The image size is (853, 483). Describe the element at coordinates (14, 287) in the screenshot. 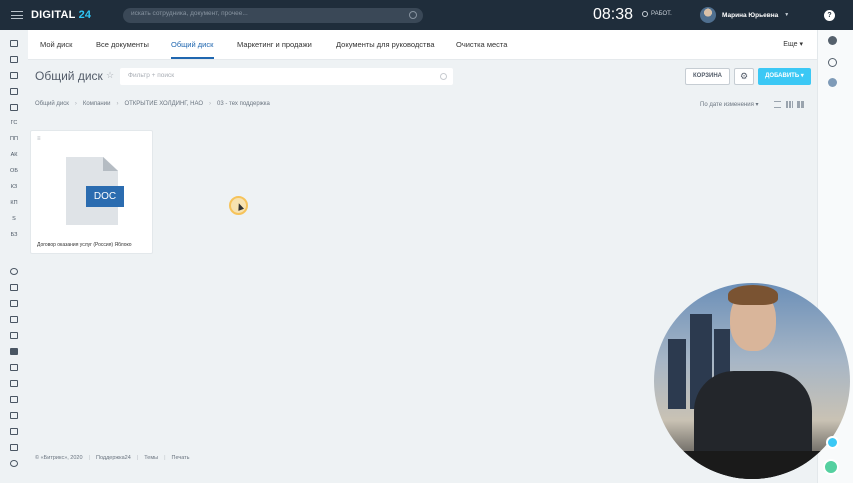

I see `filter-icon` at that location.